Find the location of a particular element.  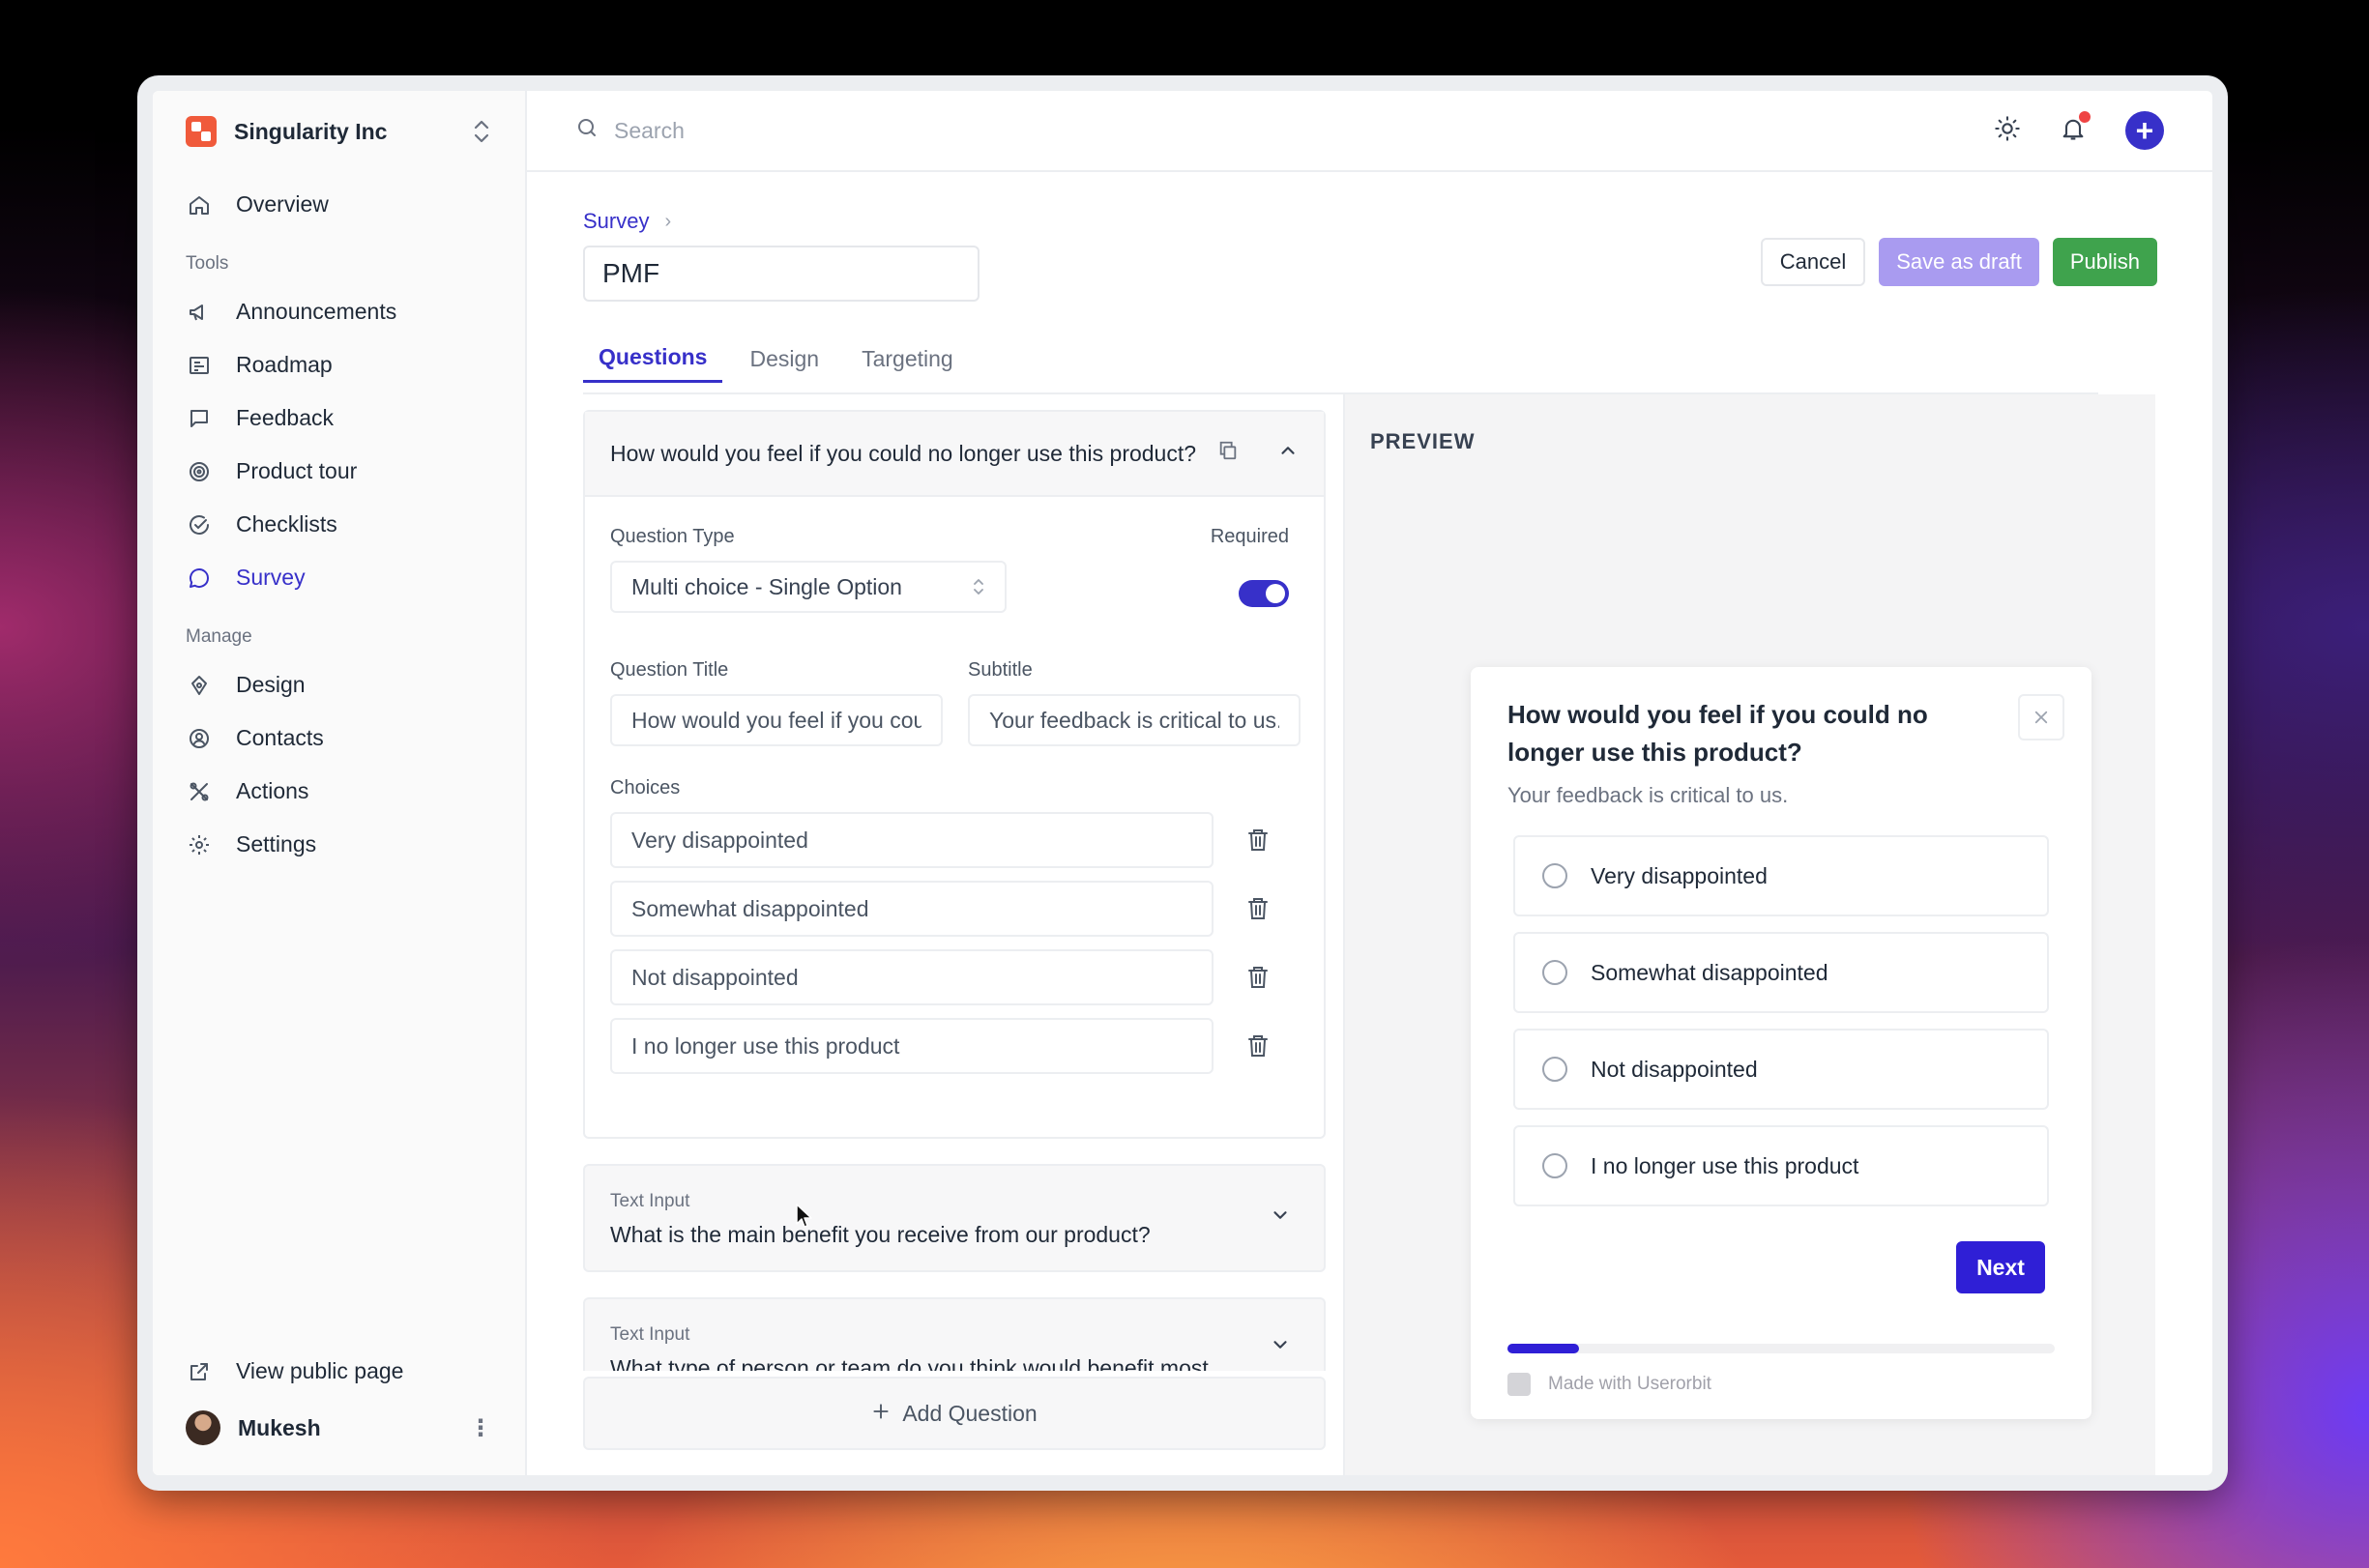

sidebar-item-survey: Survey is located at coordinates (355, 577).